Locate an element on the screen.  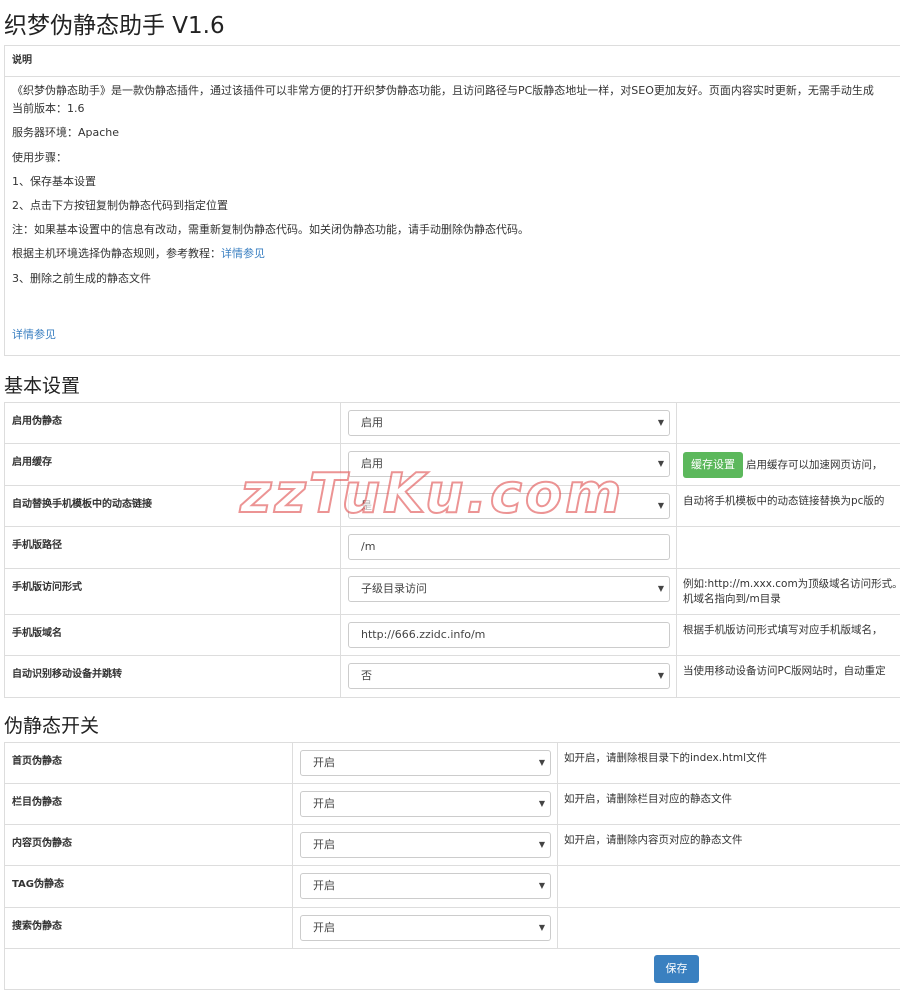
search-rewrite-select: 开启 ▼ is located at coordinates (425, 928).